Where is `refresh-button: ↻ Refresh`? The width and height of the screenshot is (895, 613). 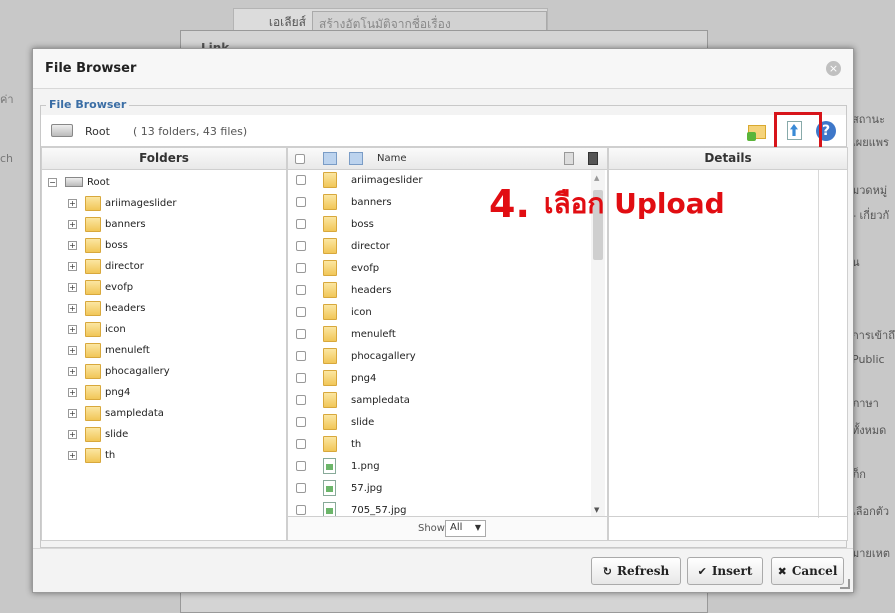
refresh-button: ↻ Refresh is located at coordinates (636, 571).